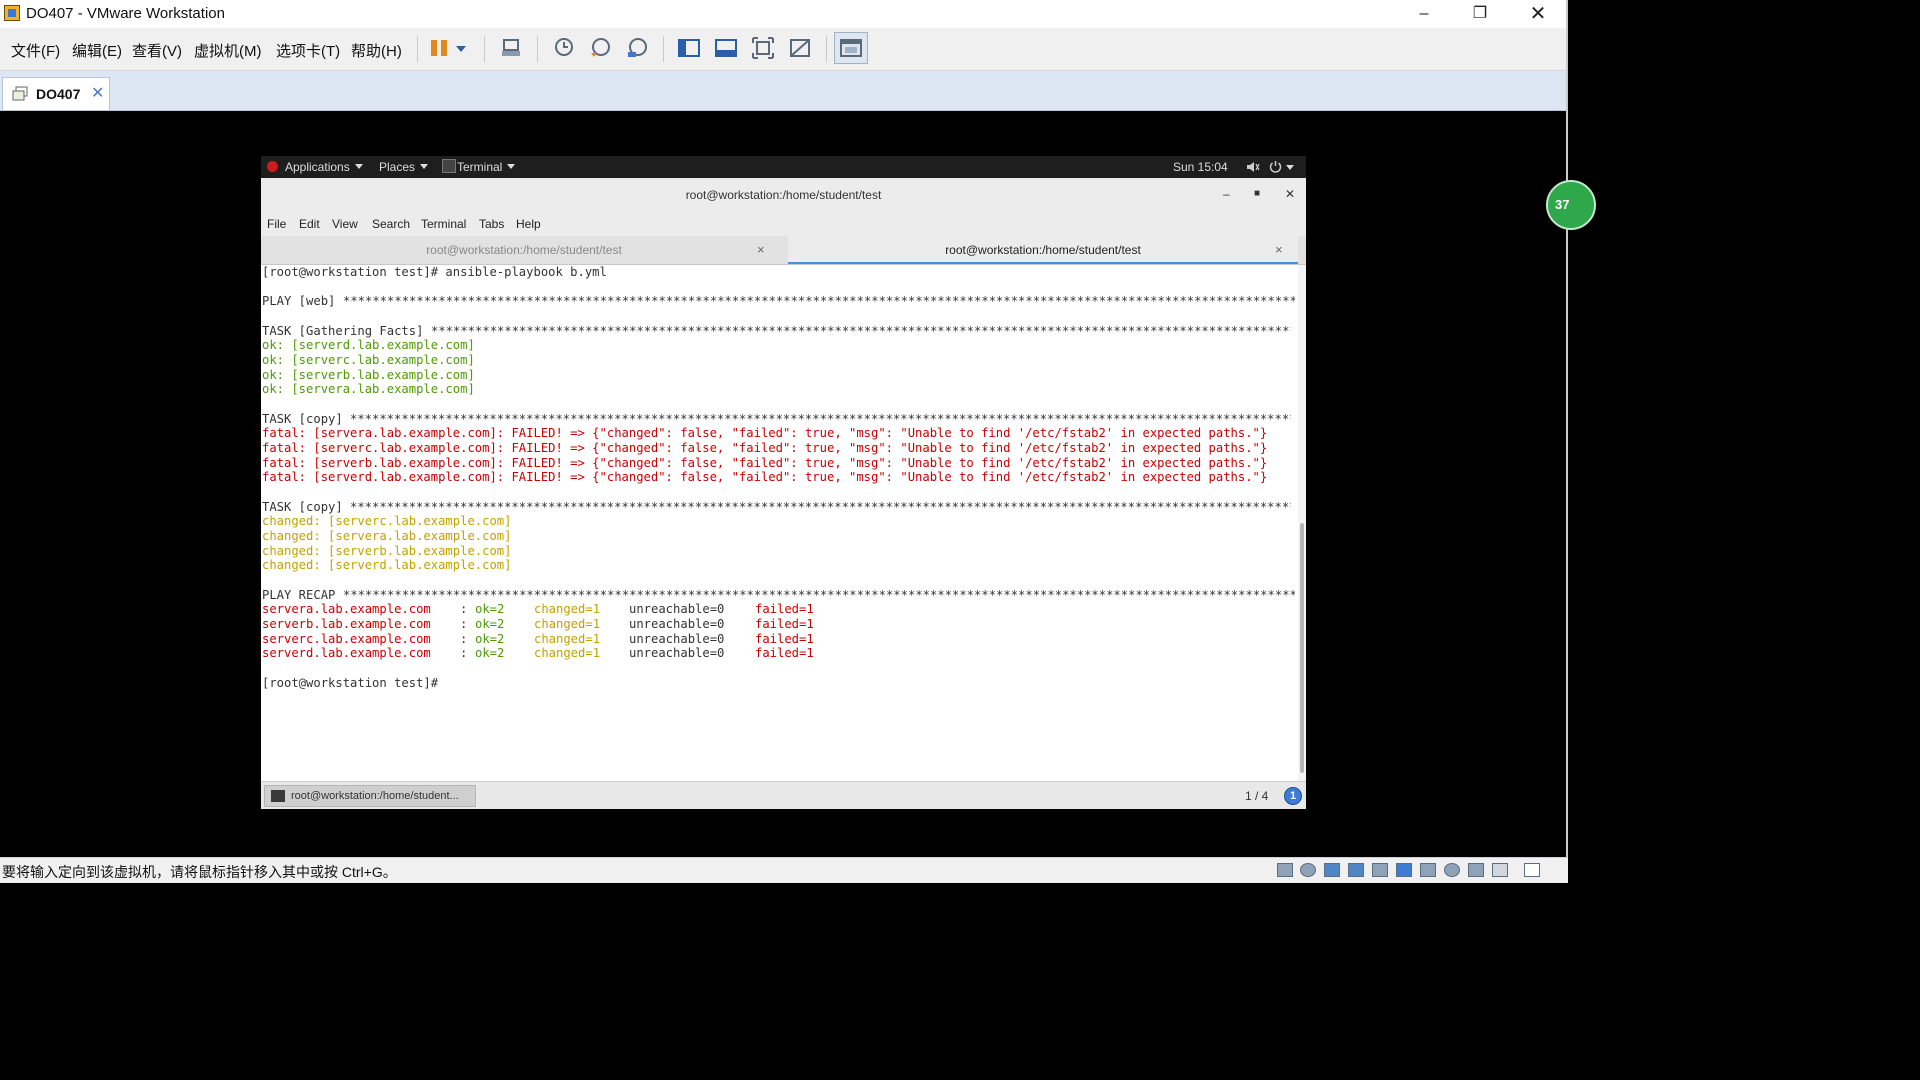  I want to click on menu-help: 帮助(H), so click(376, 50).